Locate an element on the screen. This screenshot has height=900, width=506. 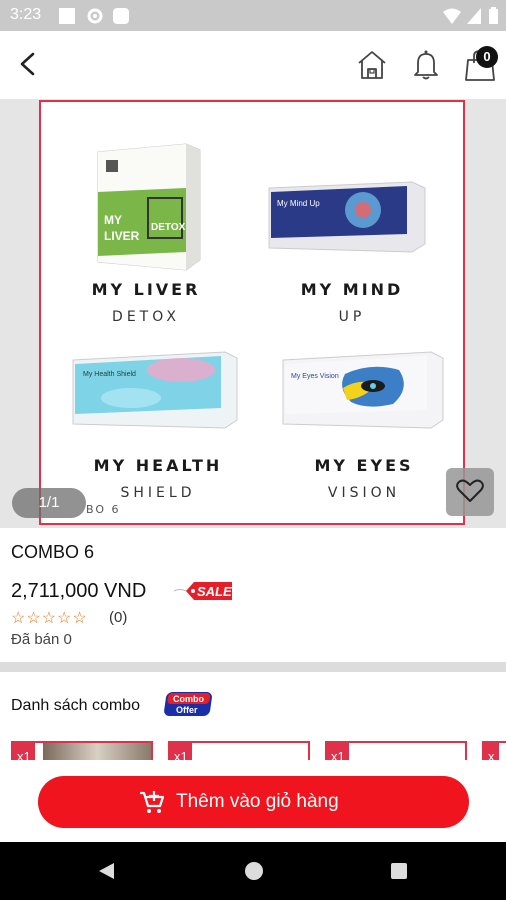
notification-bell-icon is located at coordinates (426, 65).